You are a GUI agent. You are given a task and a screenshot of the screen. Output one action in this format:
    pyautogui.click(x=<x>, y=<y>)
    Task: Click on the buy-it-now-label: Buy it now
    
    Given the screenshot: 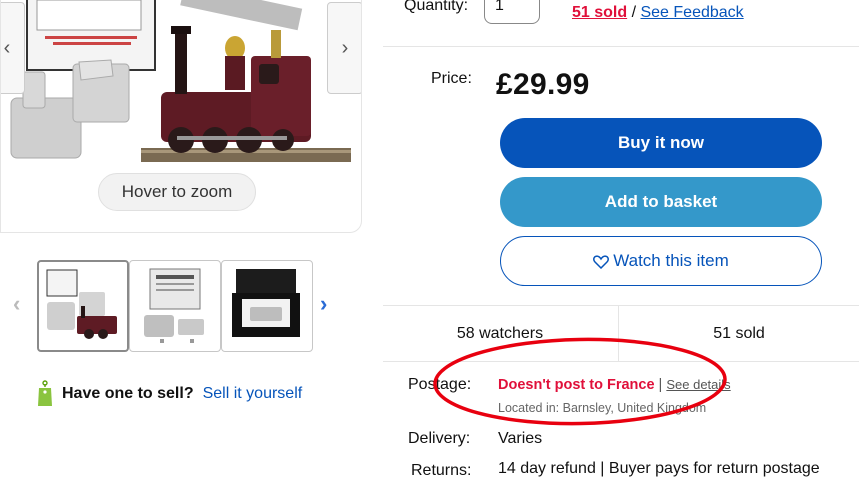 What is the action you would take?
    pyautogui.click(x=661, y=142)
    